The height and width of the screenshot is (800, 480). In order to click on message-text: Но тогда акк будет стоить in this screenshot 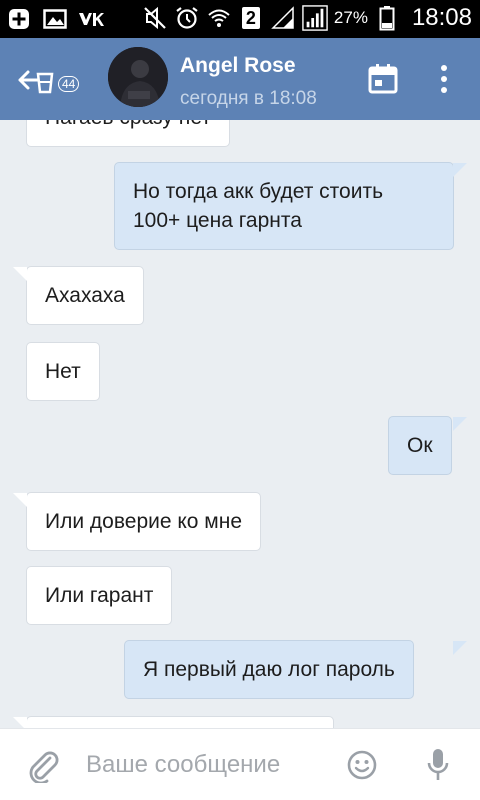, I will do `click(258, 191)`.